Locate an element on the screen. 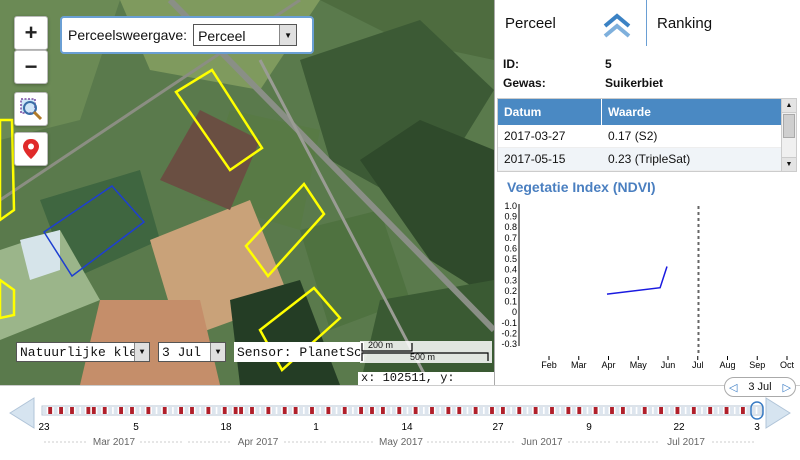  month-label: Jun 2017 is located at coordinates (542, 442).